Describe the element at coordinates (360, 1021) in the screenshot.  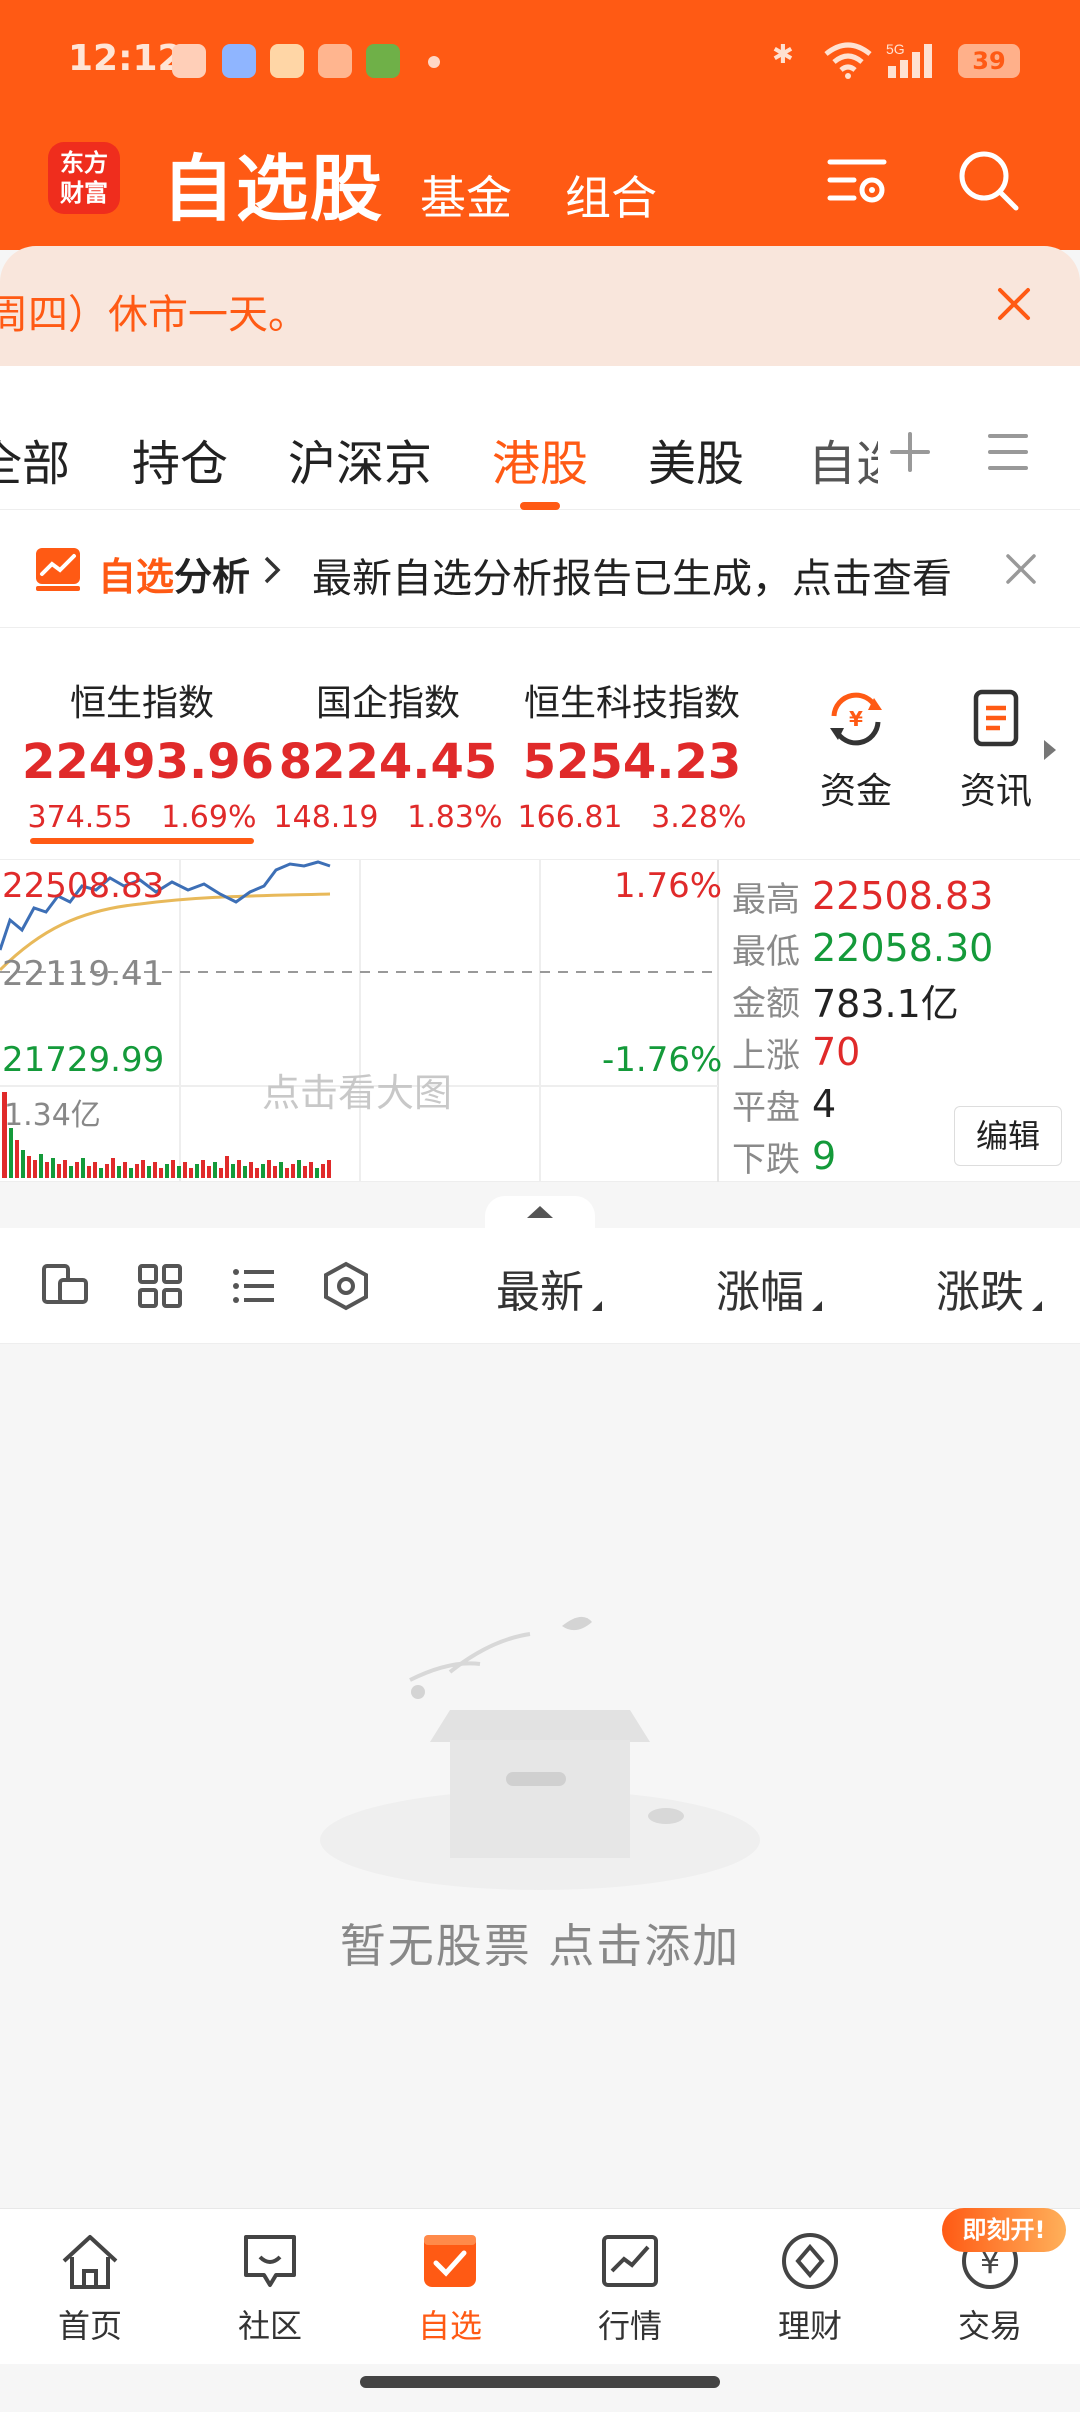
I see `intraday-chart-svg` at that location.